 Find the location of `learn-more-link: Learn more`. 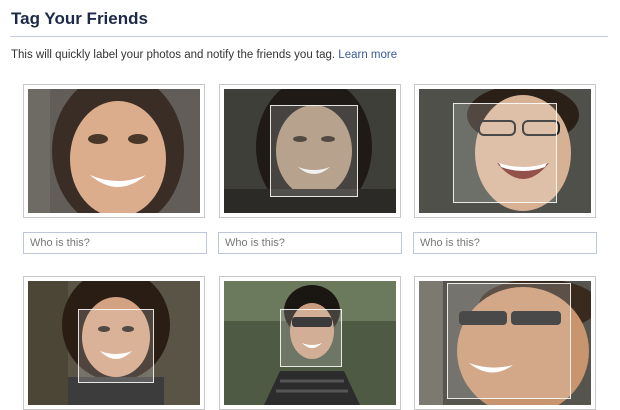

learn-more-link: Learn more is located at coordinates (367, 55).